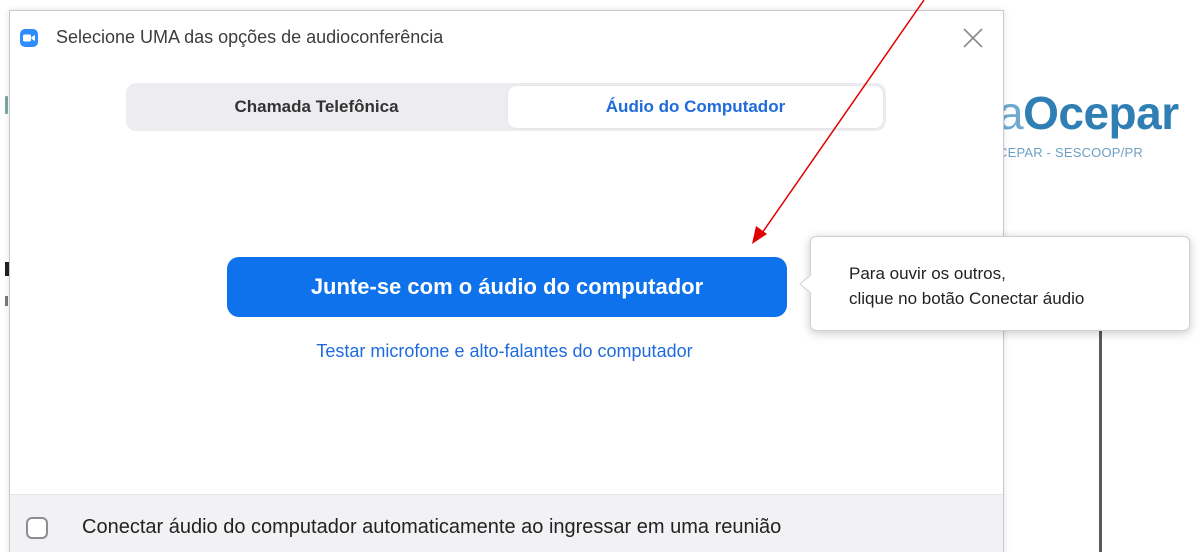  What do you see at coordinates (37, 528) in the screenshot?
I see `auto-connect-checkbox` at bounding box center [37, 528].